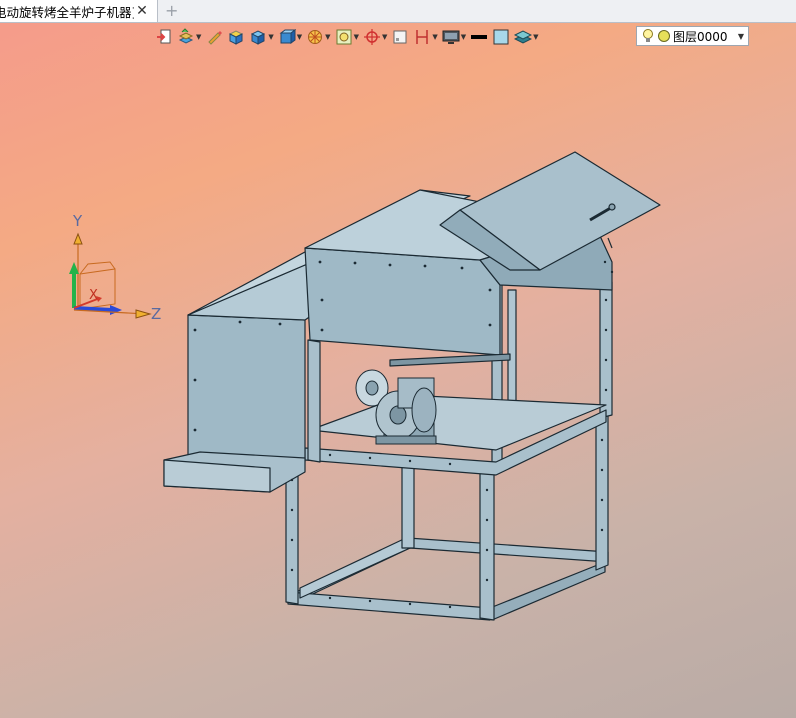  I want to click on sun-render-button: ▼, so click(318, 37).